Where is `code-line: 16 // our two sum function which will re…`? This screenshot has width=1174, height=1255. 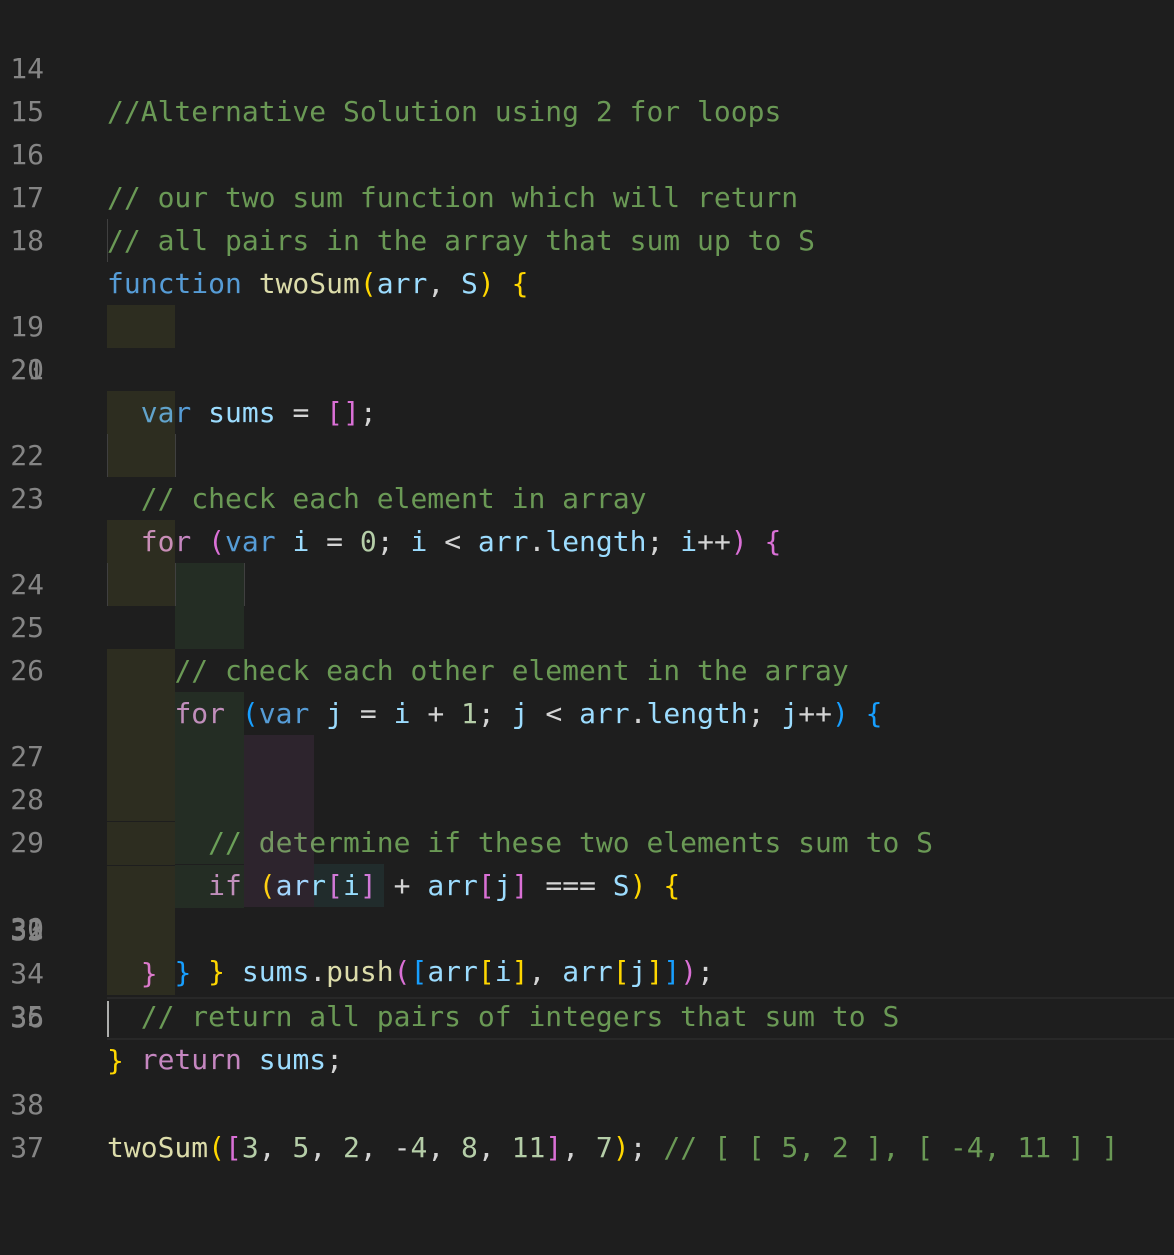
code-line: 16 // our two sum function which will re… is located at coordinates (587, 152).